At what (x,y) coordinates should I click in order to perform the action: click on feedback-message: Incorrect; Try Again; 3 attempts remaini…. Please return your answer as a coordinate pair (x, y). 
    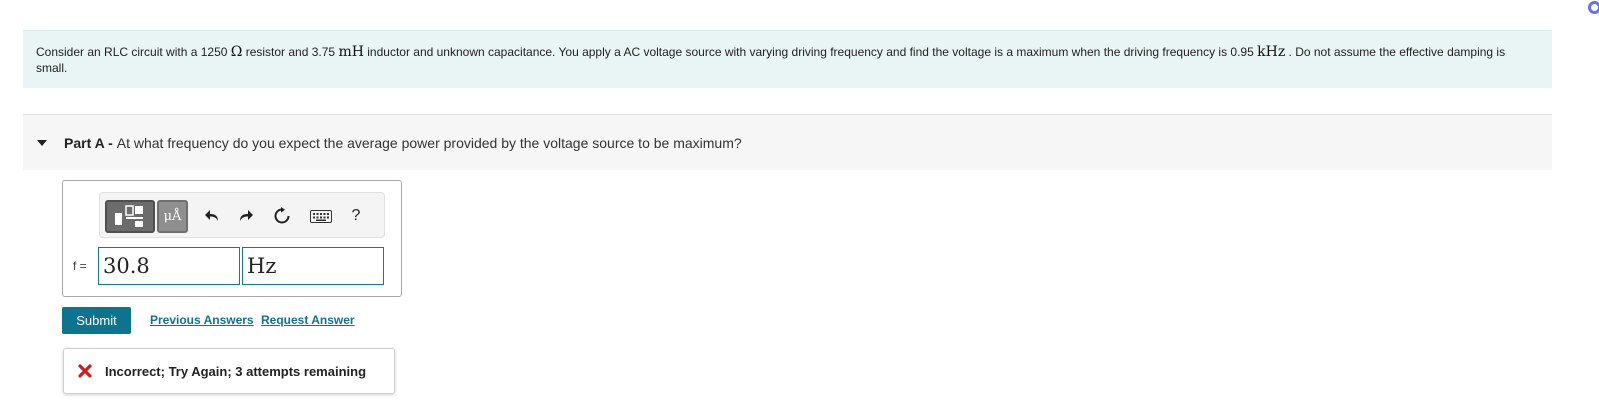
    Looking at the image, I should click on (229, 371).